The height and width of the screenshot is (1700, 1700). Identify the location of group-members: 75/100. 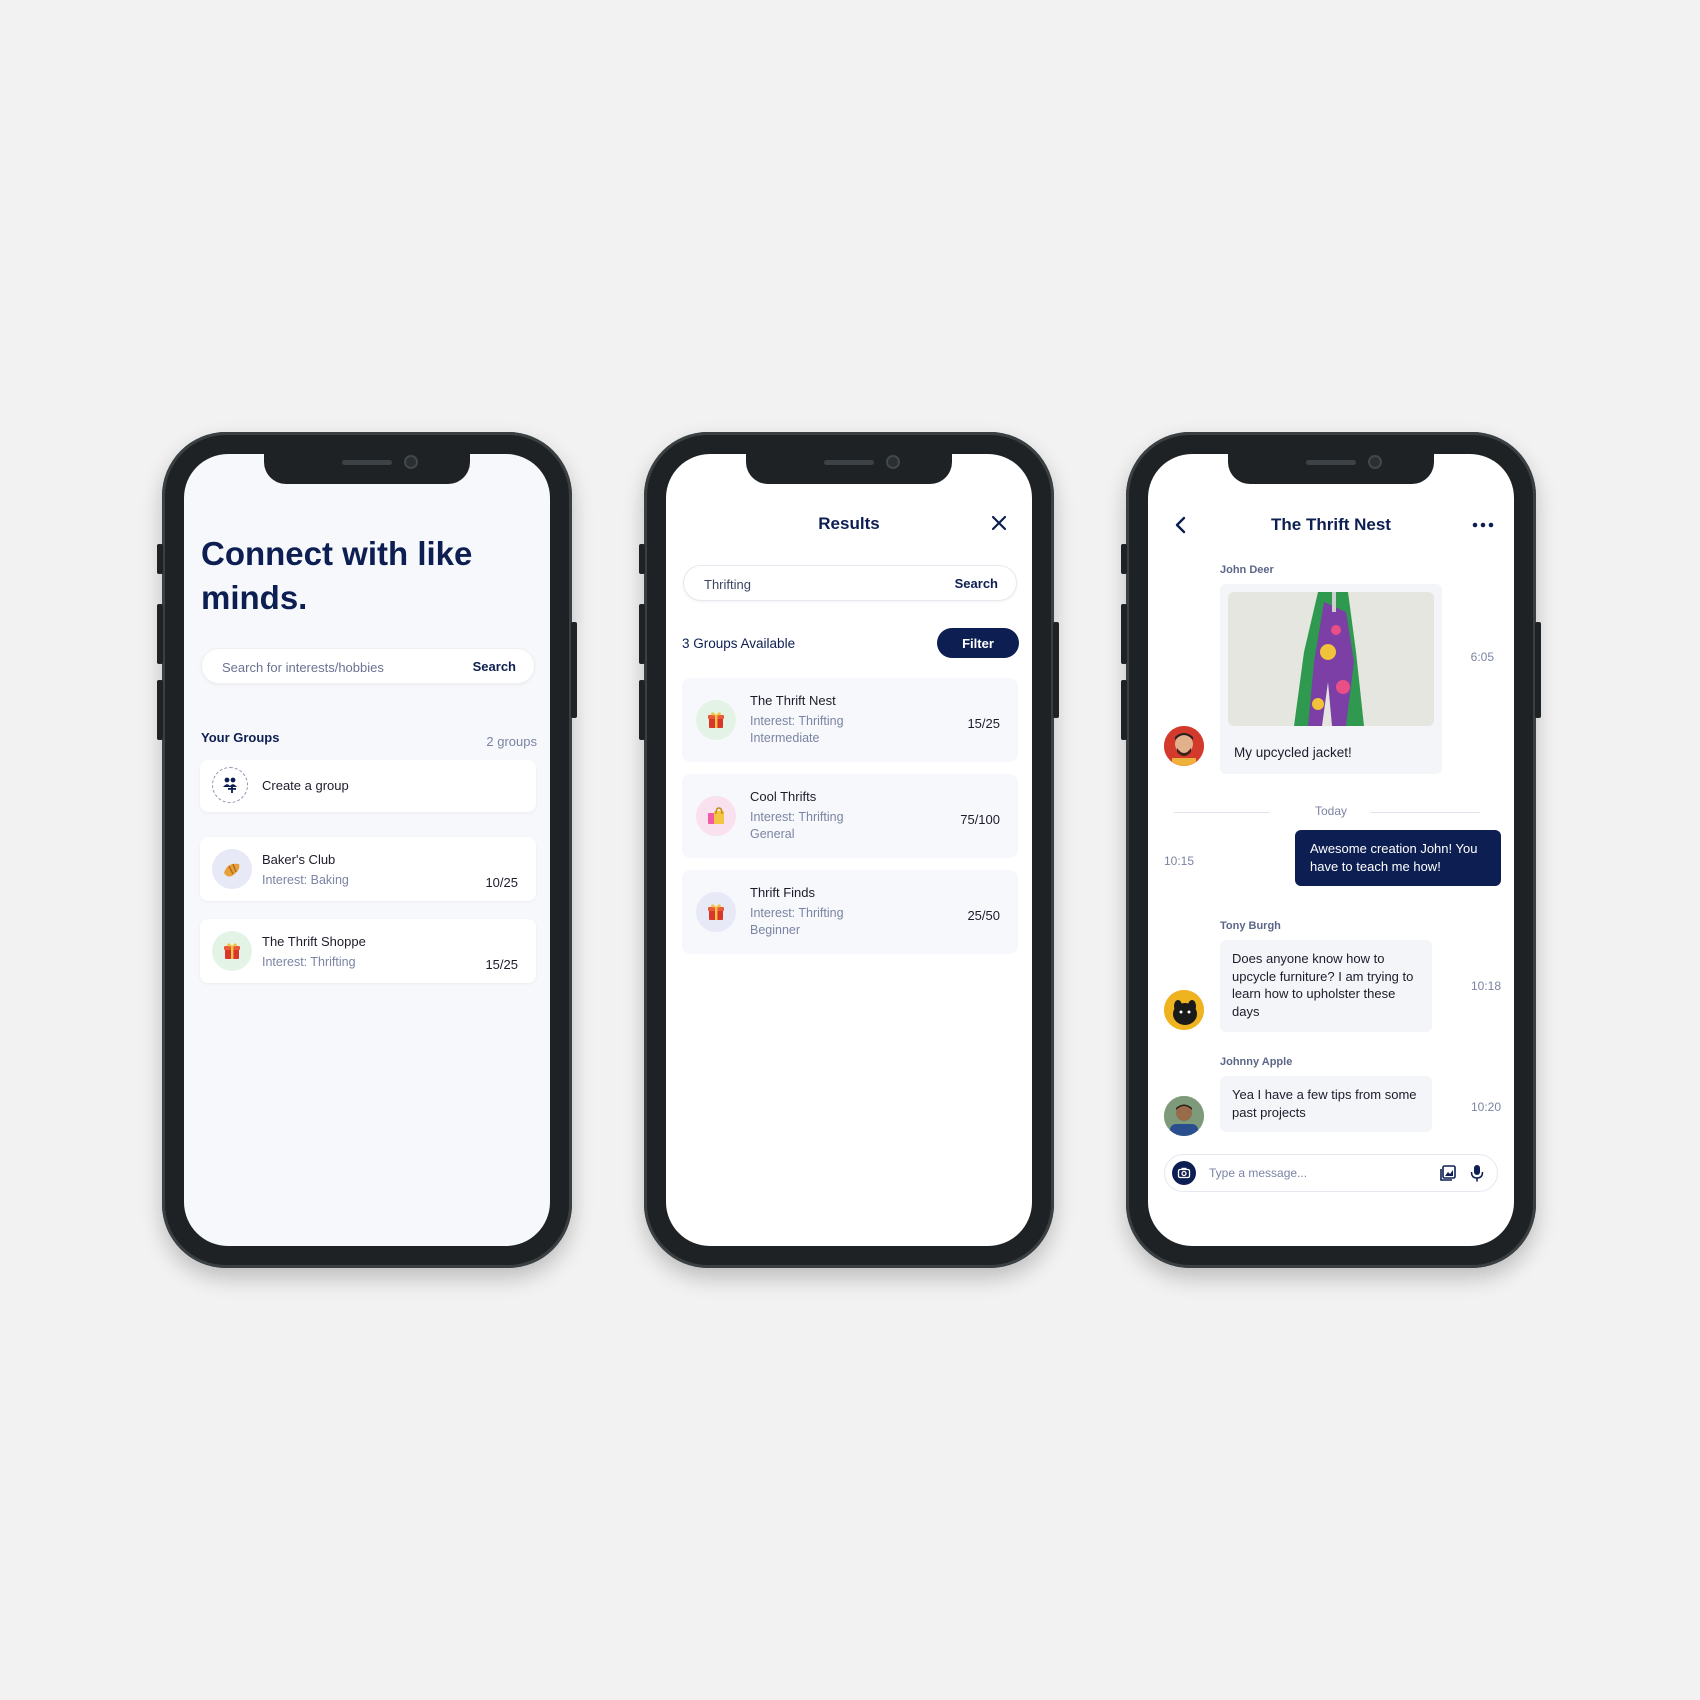
(980, 819).